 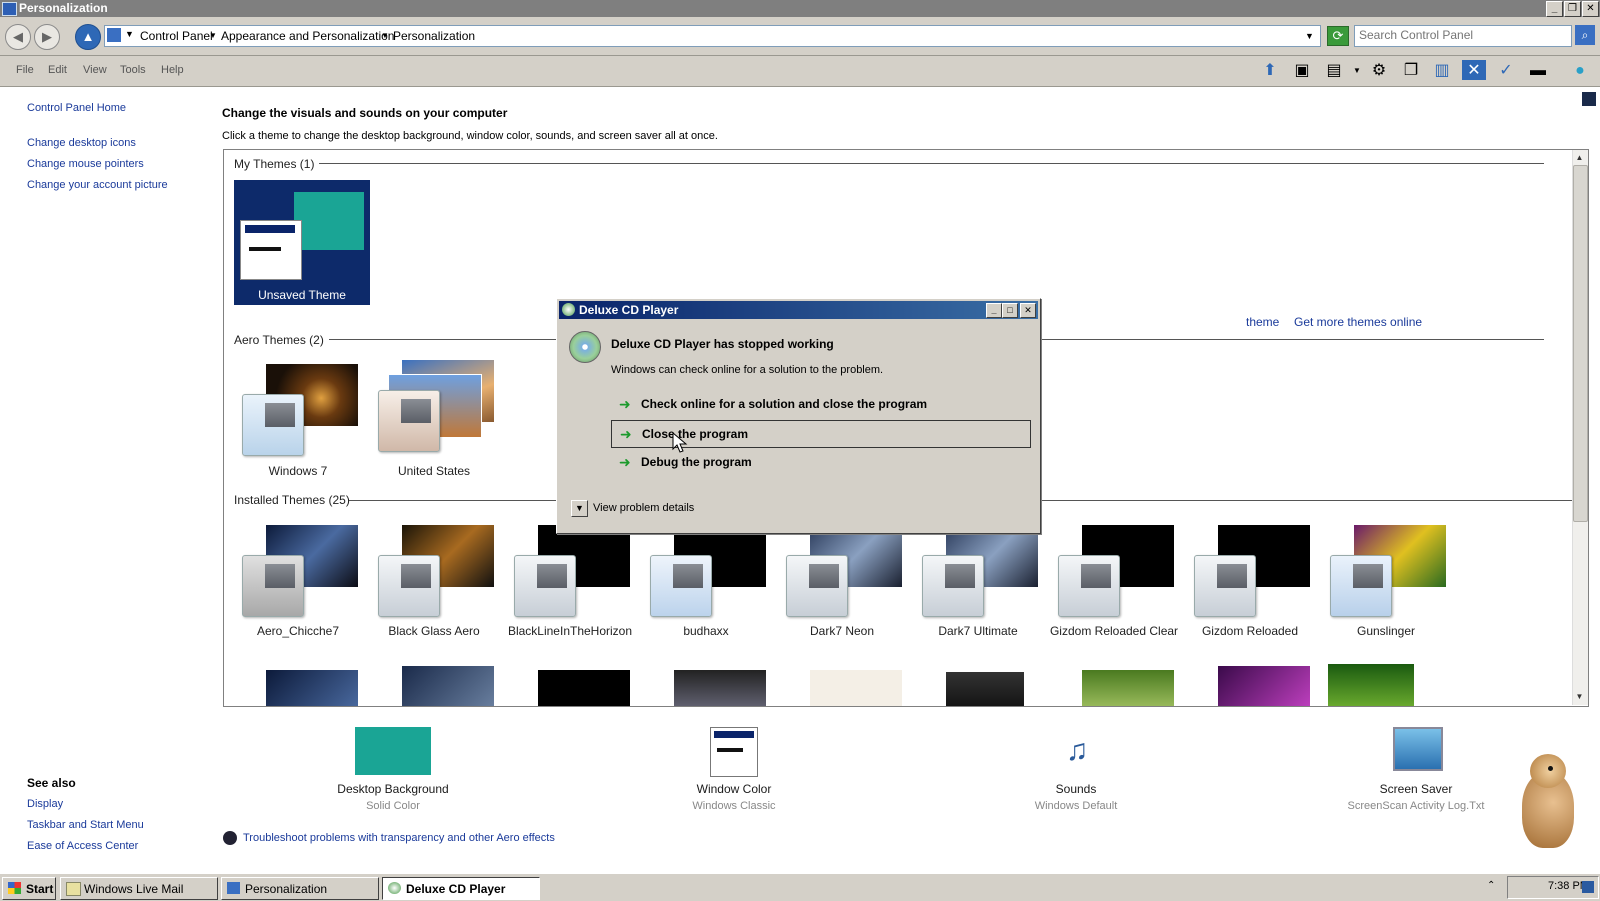 I want to click on desktop-background-link: Desktop Background, so click(x=393, y=789).